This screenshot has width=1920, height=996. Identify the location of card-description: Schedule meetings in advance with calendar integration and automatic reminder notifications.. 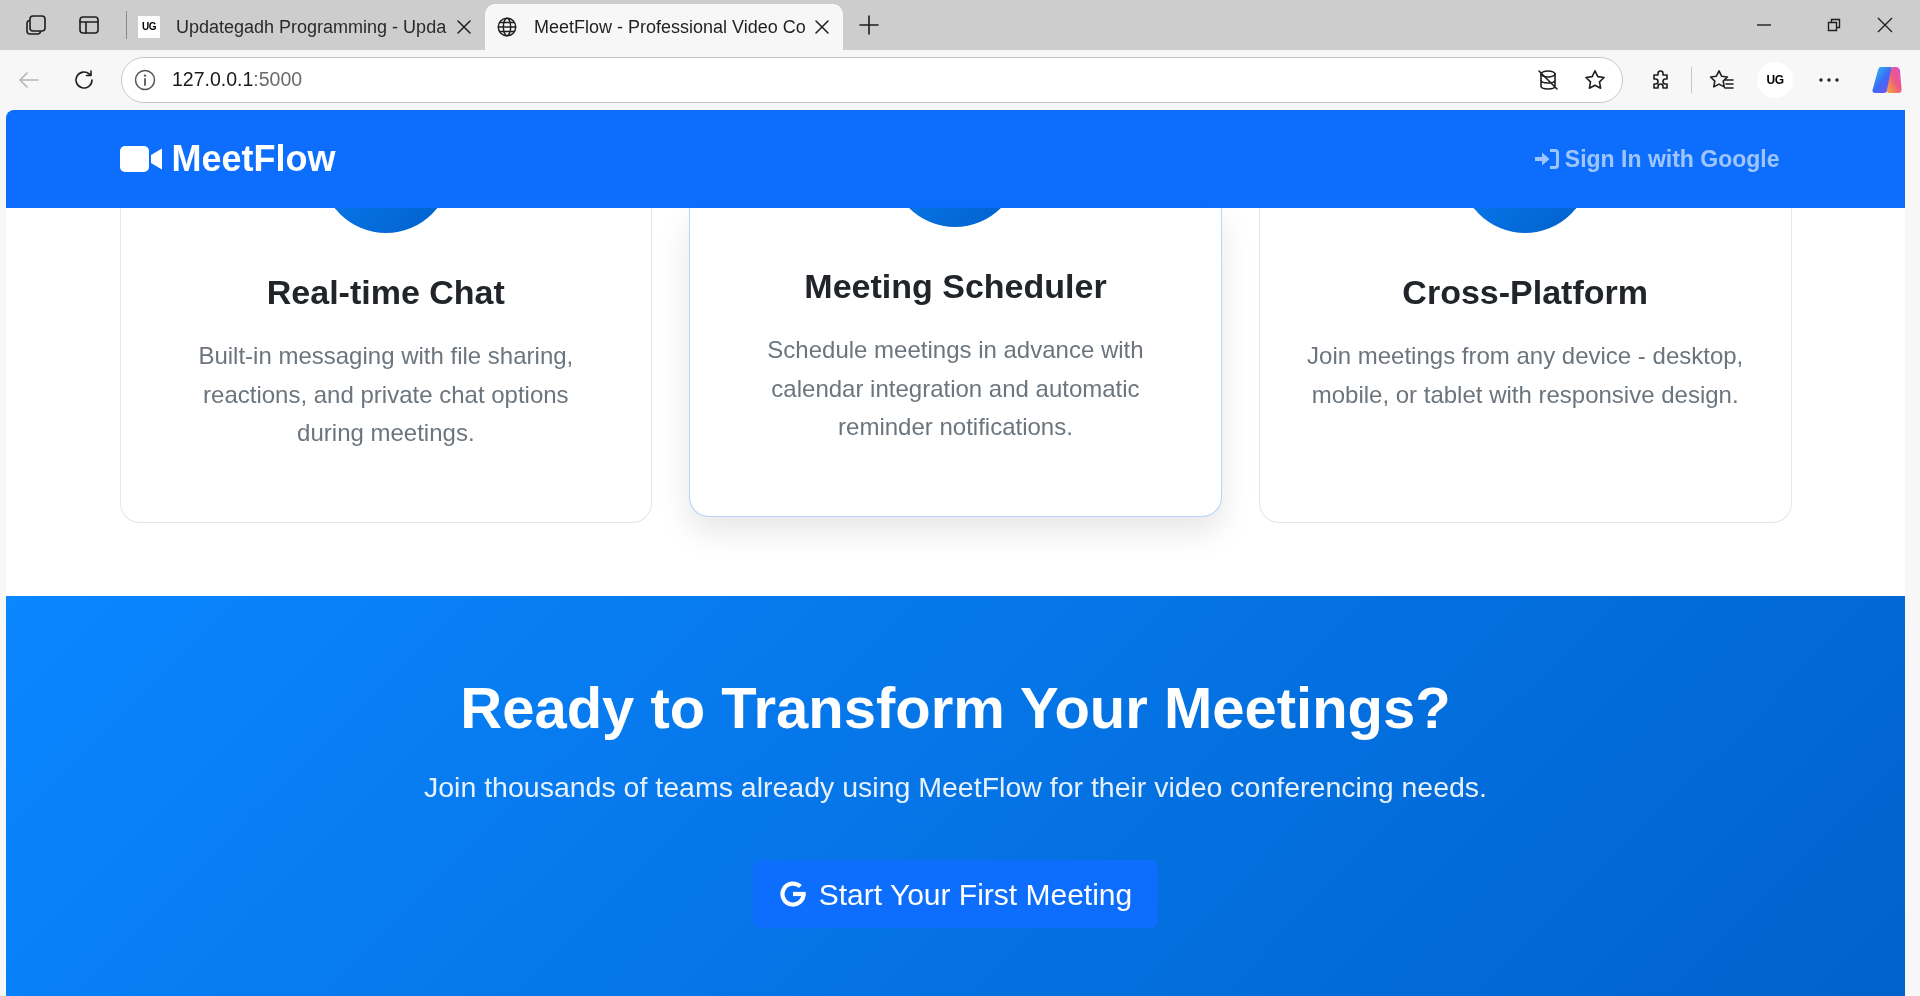
(955, 388).